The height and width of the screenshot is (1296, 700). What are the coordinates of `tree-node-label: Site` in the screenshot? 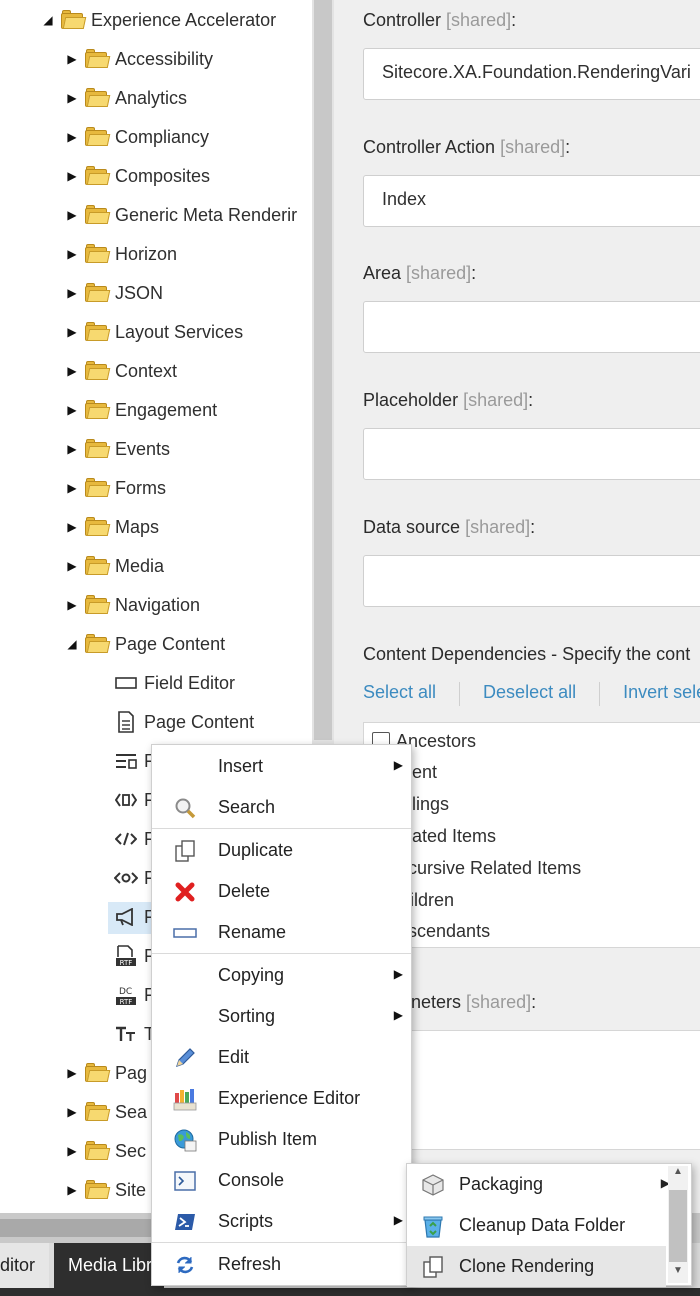 It's located at (131, 1189).